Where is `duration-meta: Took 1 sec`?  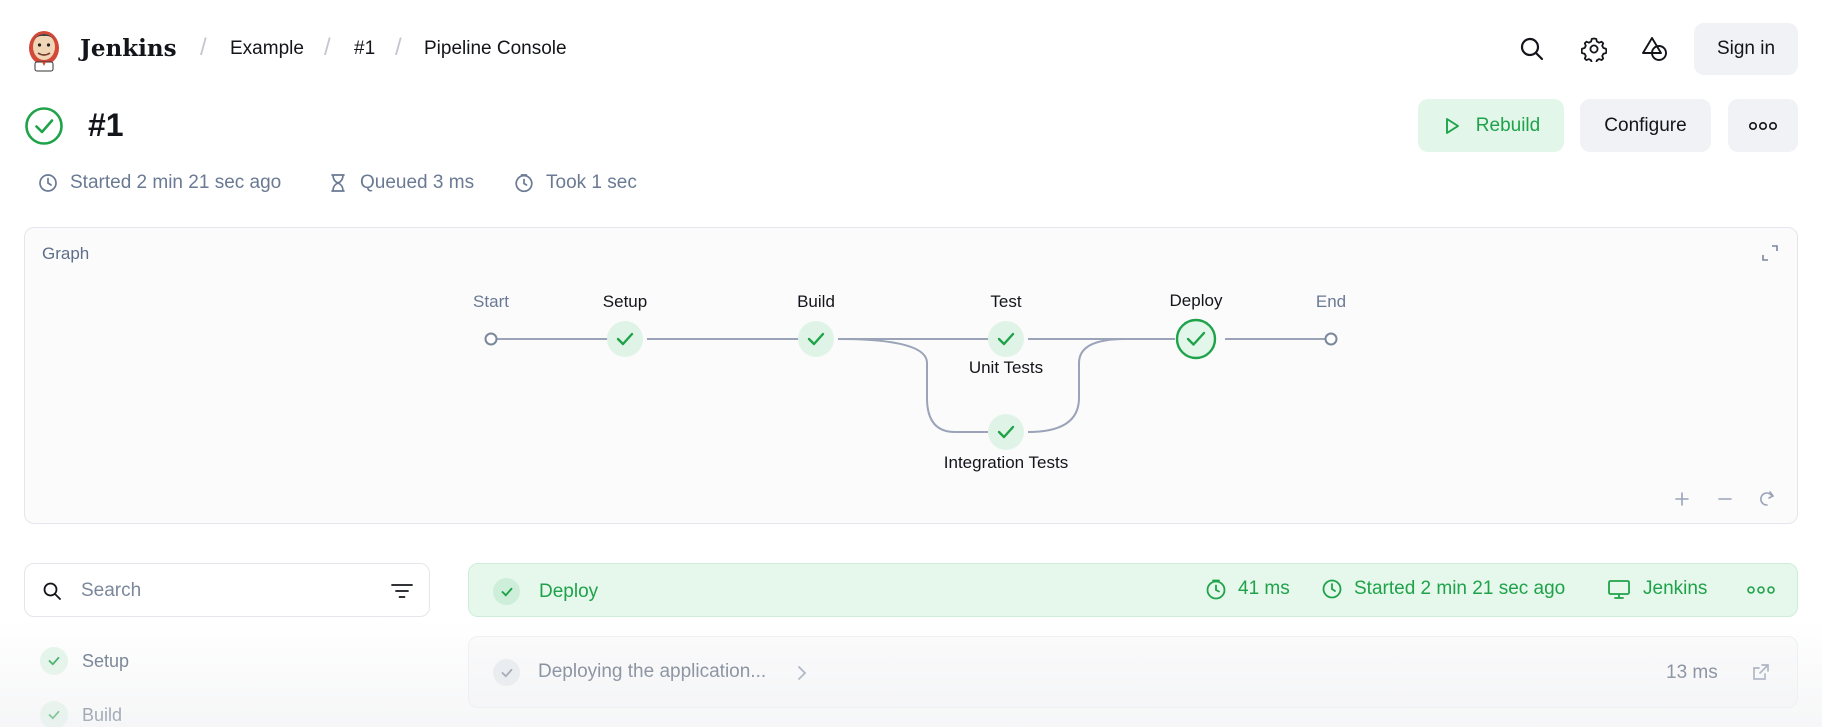 duration-meta: Took 1 sec is located at coordinates (575, 183).